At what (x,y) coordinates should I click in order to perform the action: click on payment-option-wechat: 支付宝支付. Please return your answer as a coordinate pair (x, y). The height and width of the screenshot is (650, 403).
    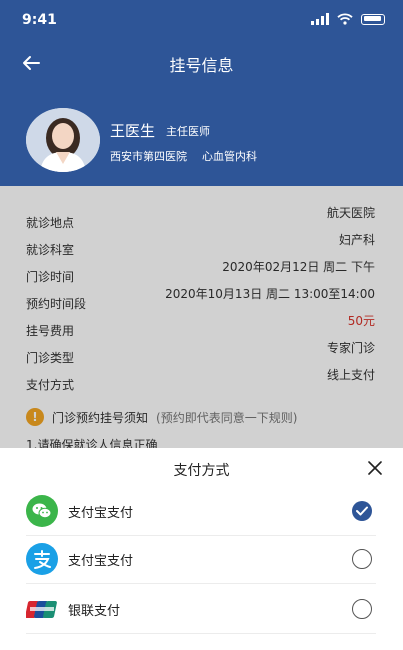
    Looking at the image, I should click on (201, 511).